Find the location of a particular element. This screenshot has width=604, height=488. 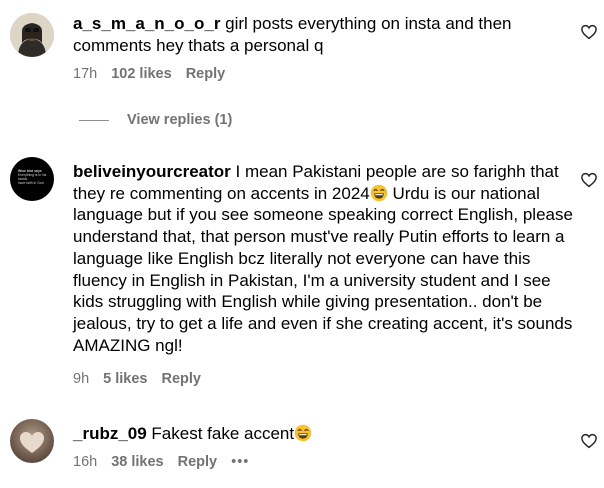

timestamp: 9h is located at coordinates (81, 379).